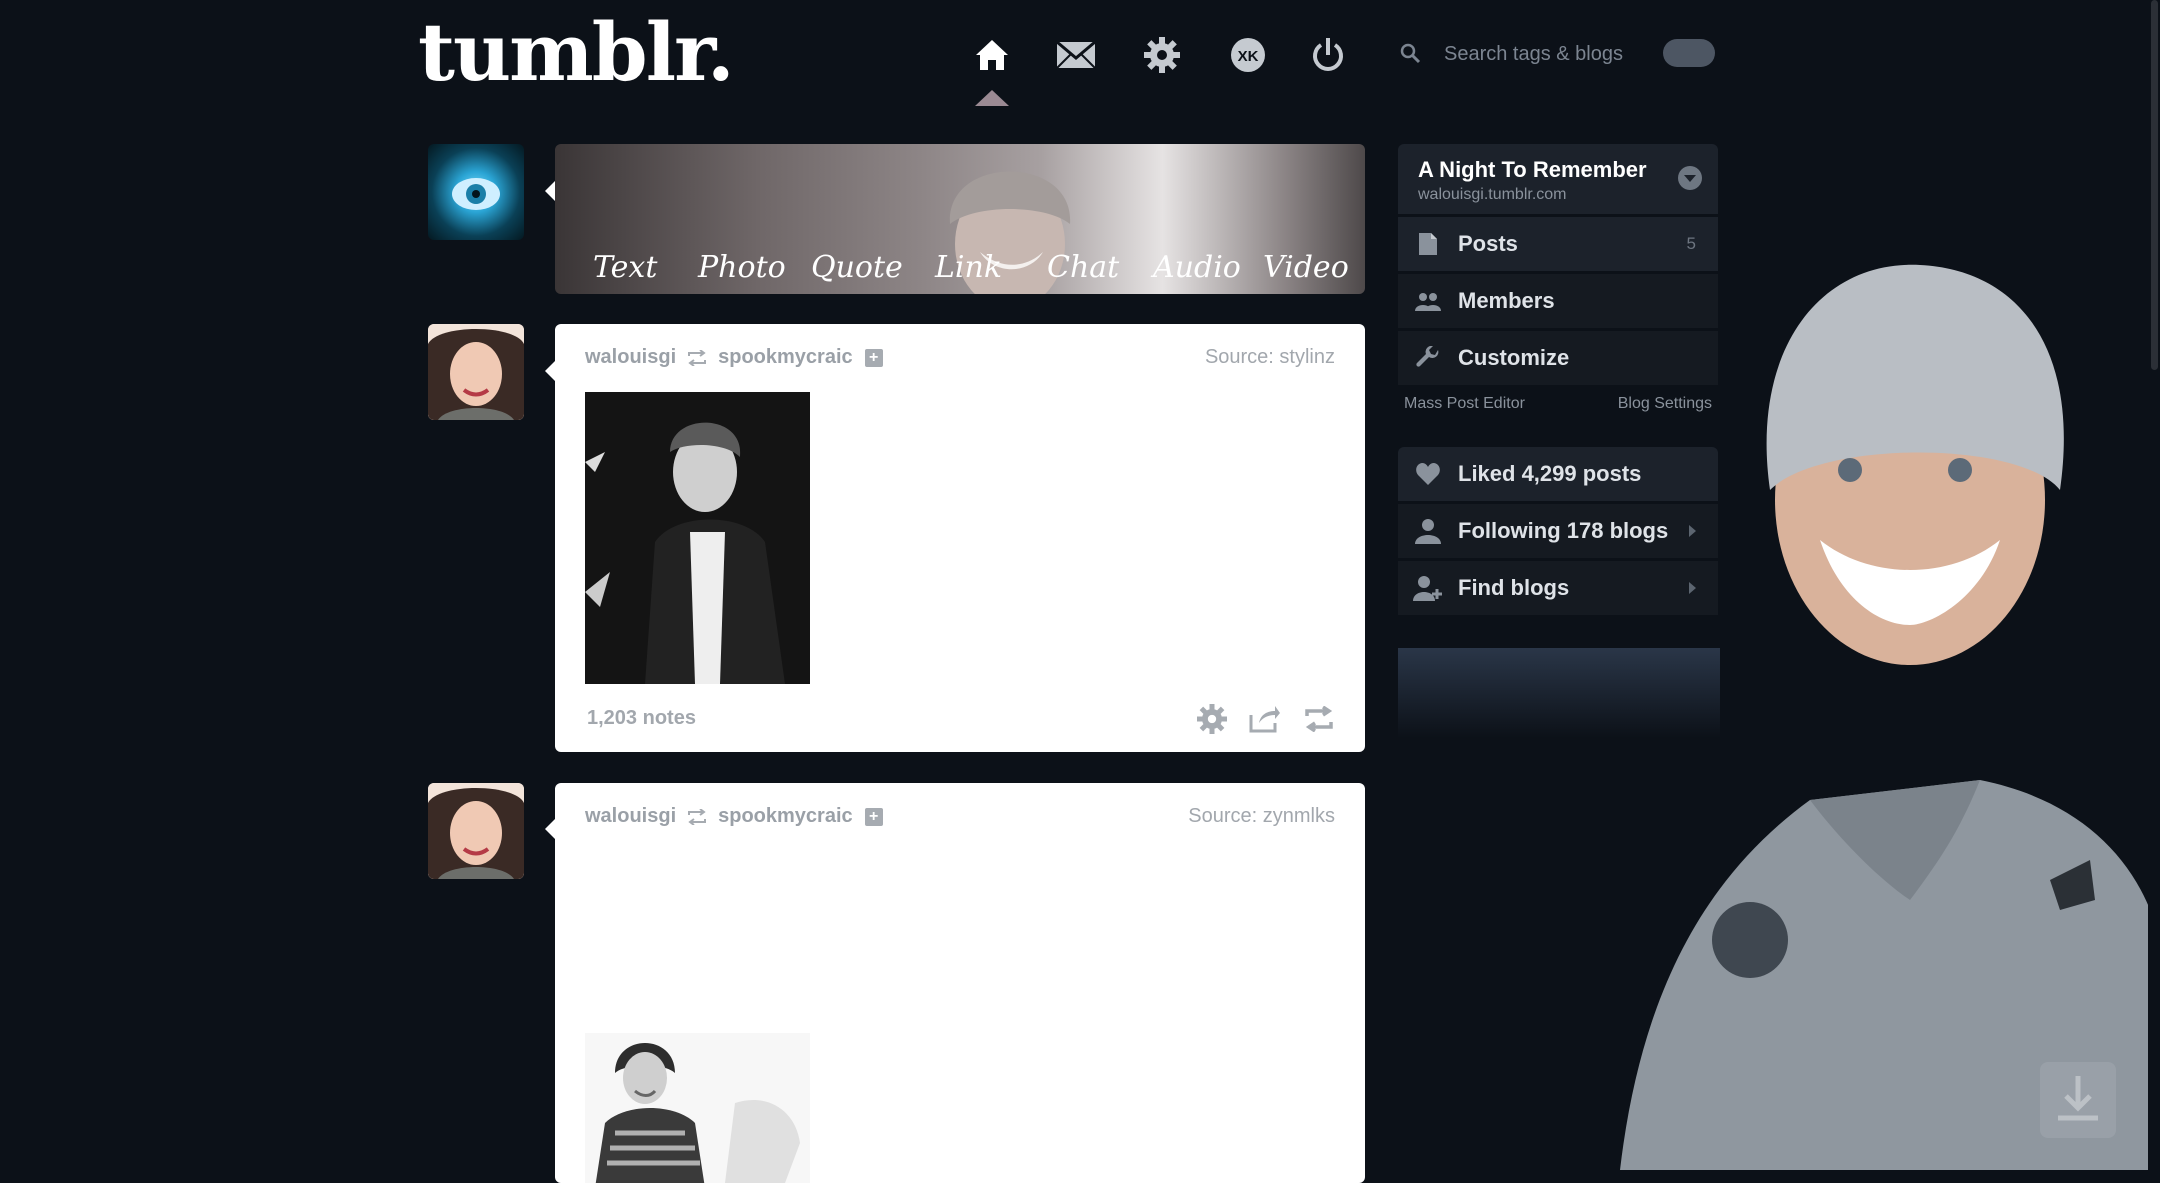 This screenshot has width=2160, height=1183. I want to click on tumblr-logo: tumblr., so click(576, 52).